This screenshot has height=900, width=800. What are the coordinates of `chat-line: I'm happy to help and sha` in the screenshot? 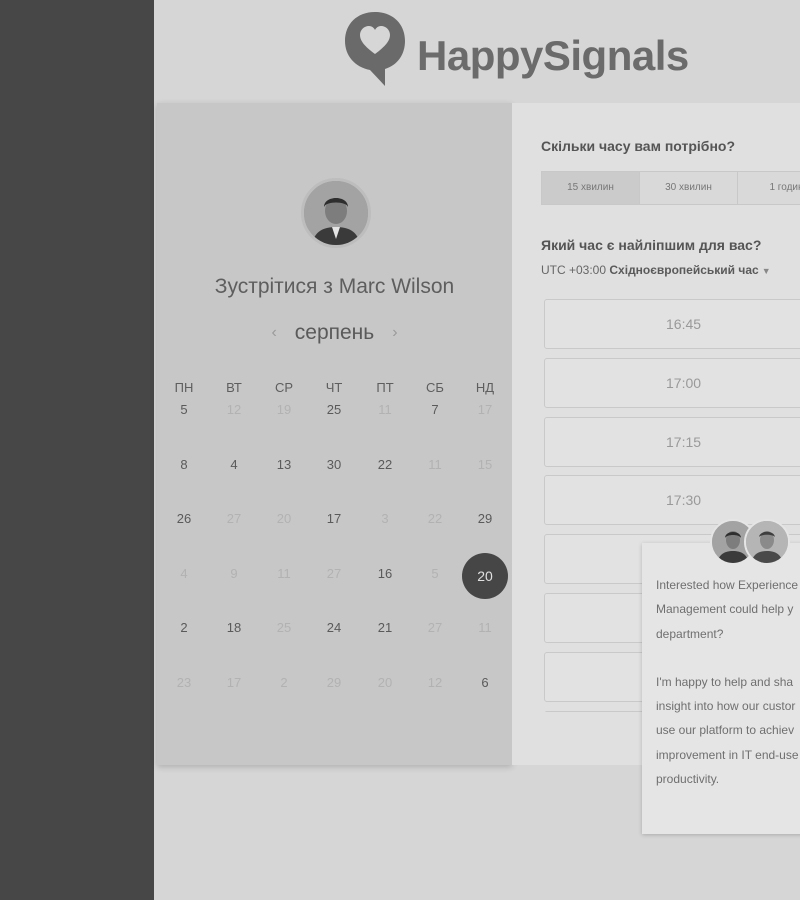 It's located at (725, 681).